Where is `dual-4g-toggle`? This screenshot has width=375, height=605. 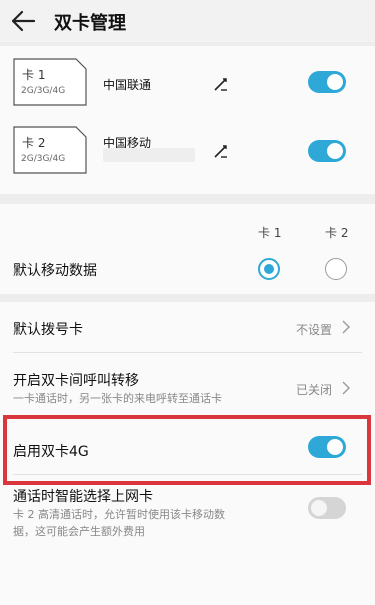 dual-4g-toggle is located at coordinates (327, 447).